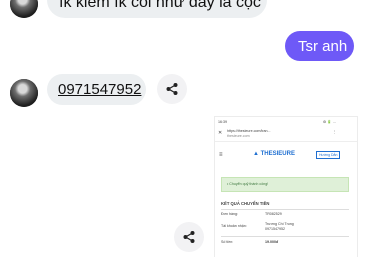  I want to click on row-value: 19.000đ, so click(272, 242).